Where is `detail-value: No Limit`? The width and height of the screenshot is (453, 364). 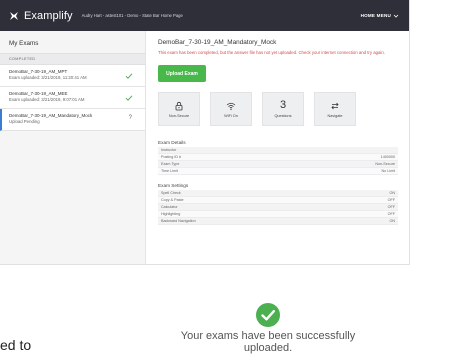
detail-value: No Limit is located at coordinates (388, 171).